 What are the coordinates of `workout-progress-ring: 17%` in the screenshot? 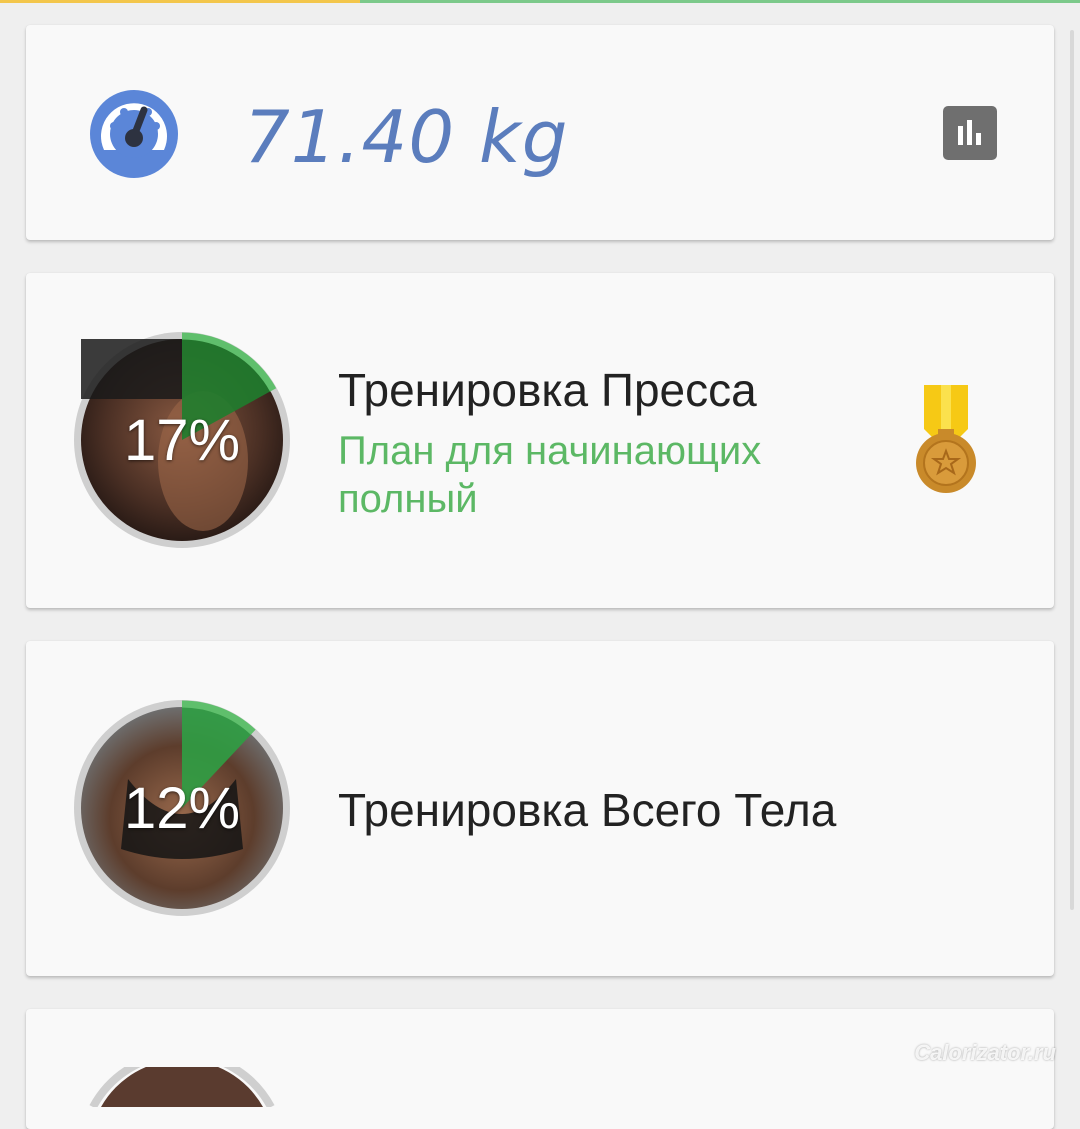 It's located at (182, 440).